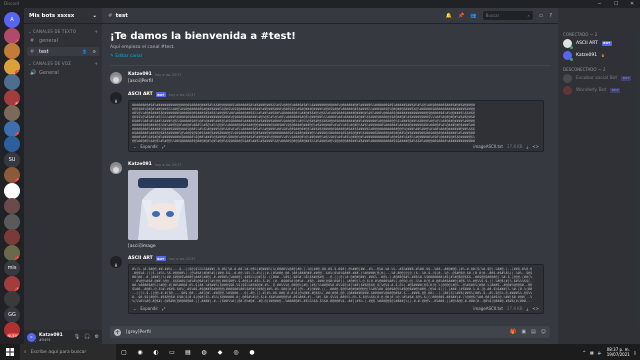  I want to click on minimize-icon: ─, so click(599, 4).